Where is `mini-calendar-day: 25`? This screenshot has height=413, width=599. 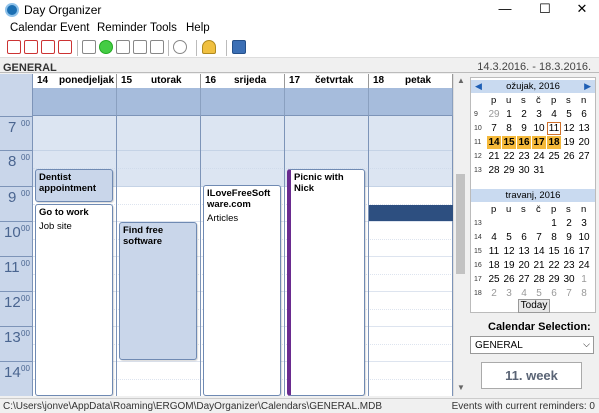 mini-calendar-day: 25 is located at coordinates (554, 156).